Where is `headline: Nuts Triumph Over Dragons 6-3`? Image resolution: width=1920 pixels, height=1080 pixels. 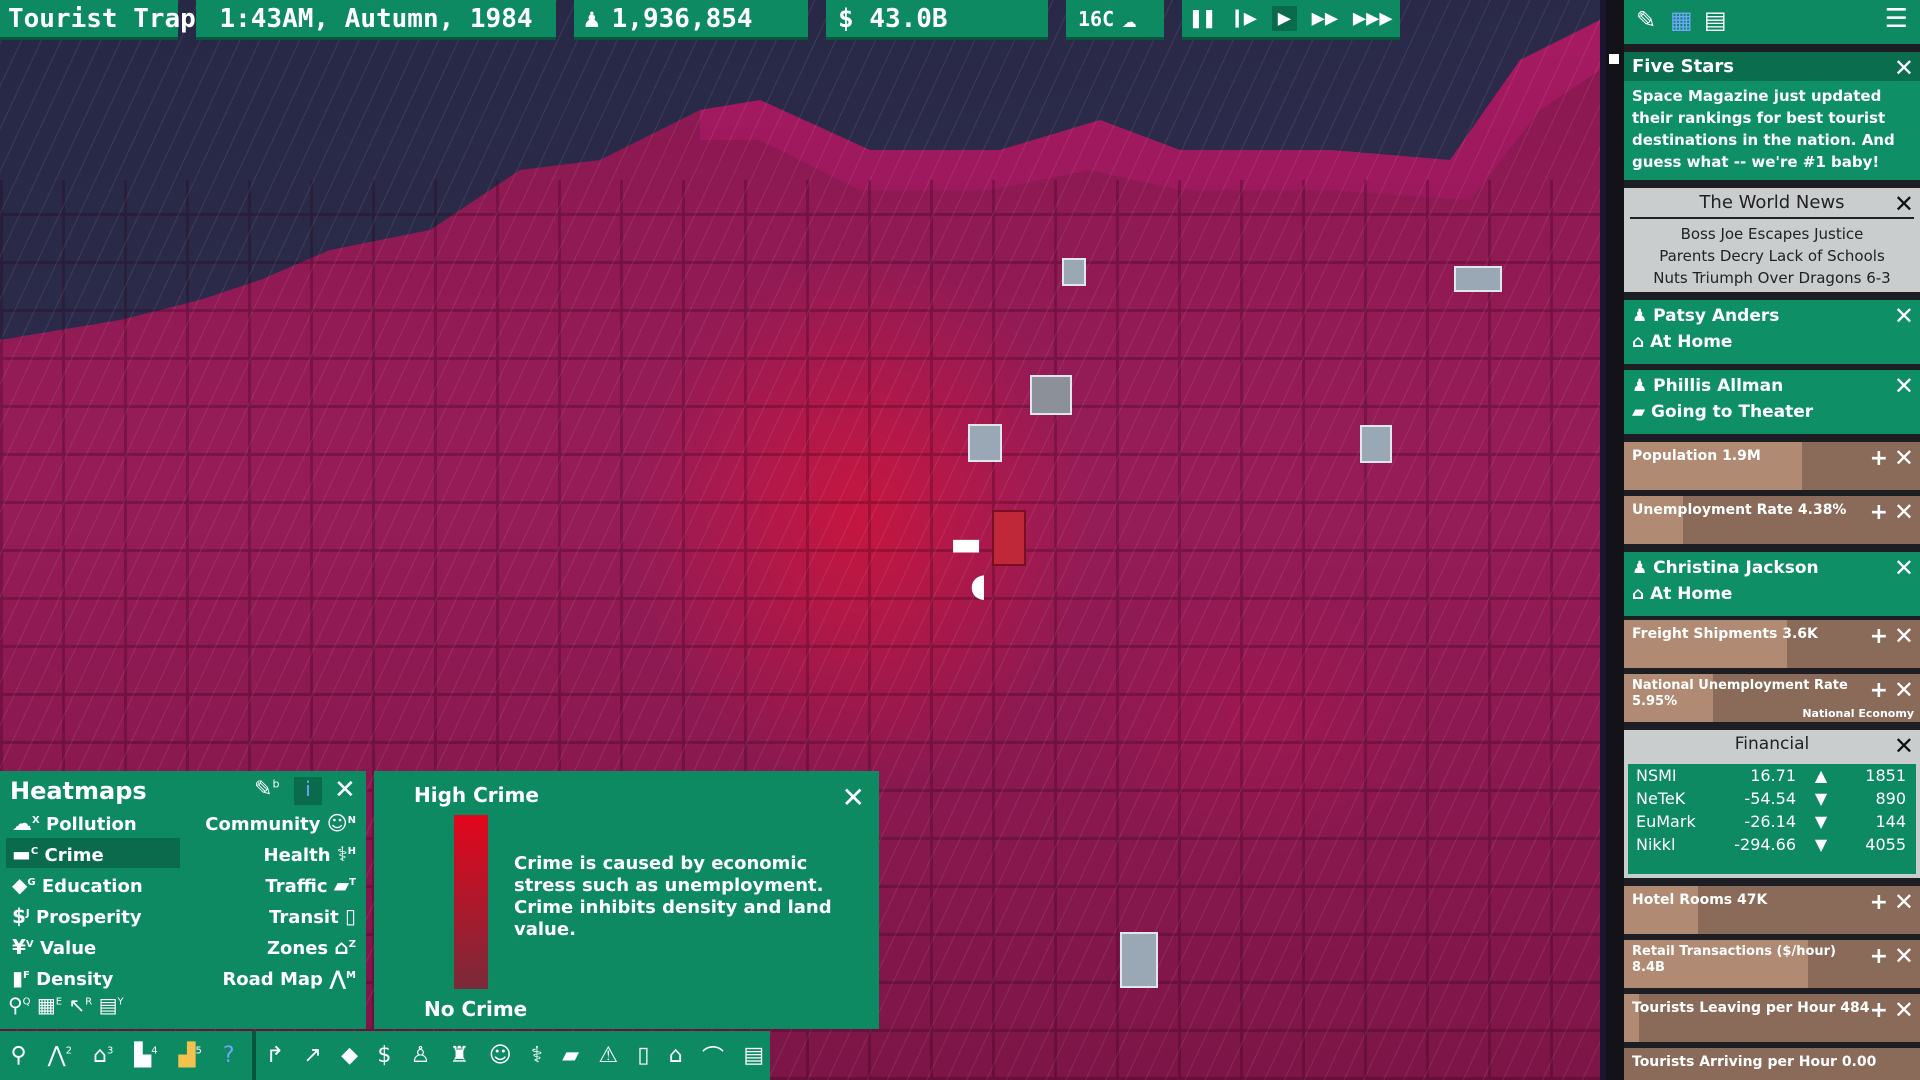
headline: Nuts Triumph Over Dragons 6-3 is located at coordinates (1772, 278).